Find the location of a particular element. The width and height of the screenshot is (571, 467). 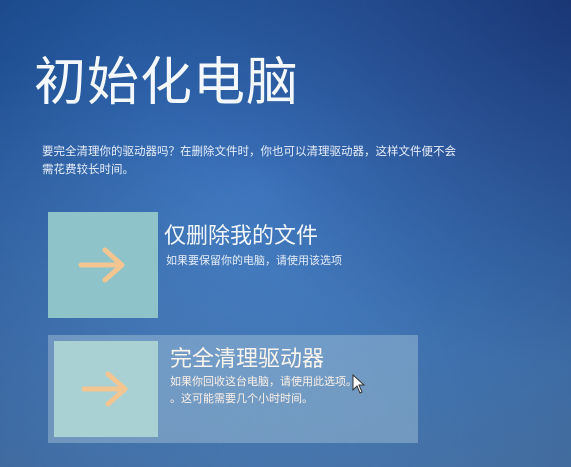

option-title: 完全清理驱动器 is located at coordinates (247, 357).